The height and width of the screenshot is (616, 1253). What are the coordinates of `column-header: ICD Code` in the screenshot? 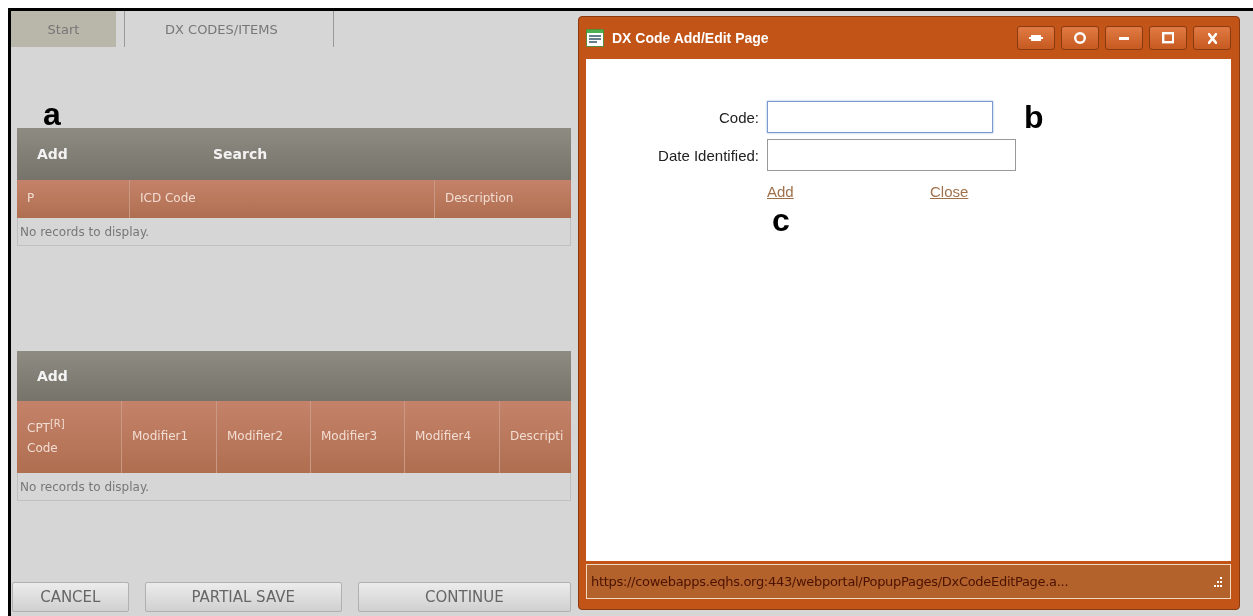 It's located at (282, 199).